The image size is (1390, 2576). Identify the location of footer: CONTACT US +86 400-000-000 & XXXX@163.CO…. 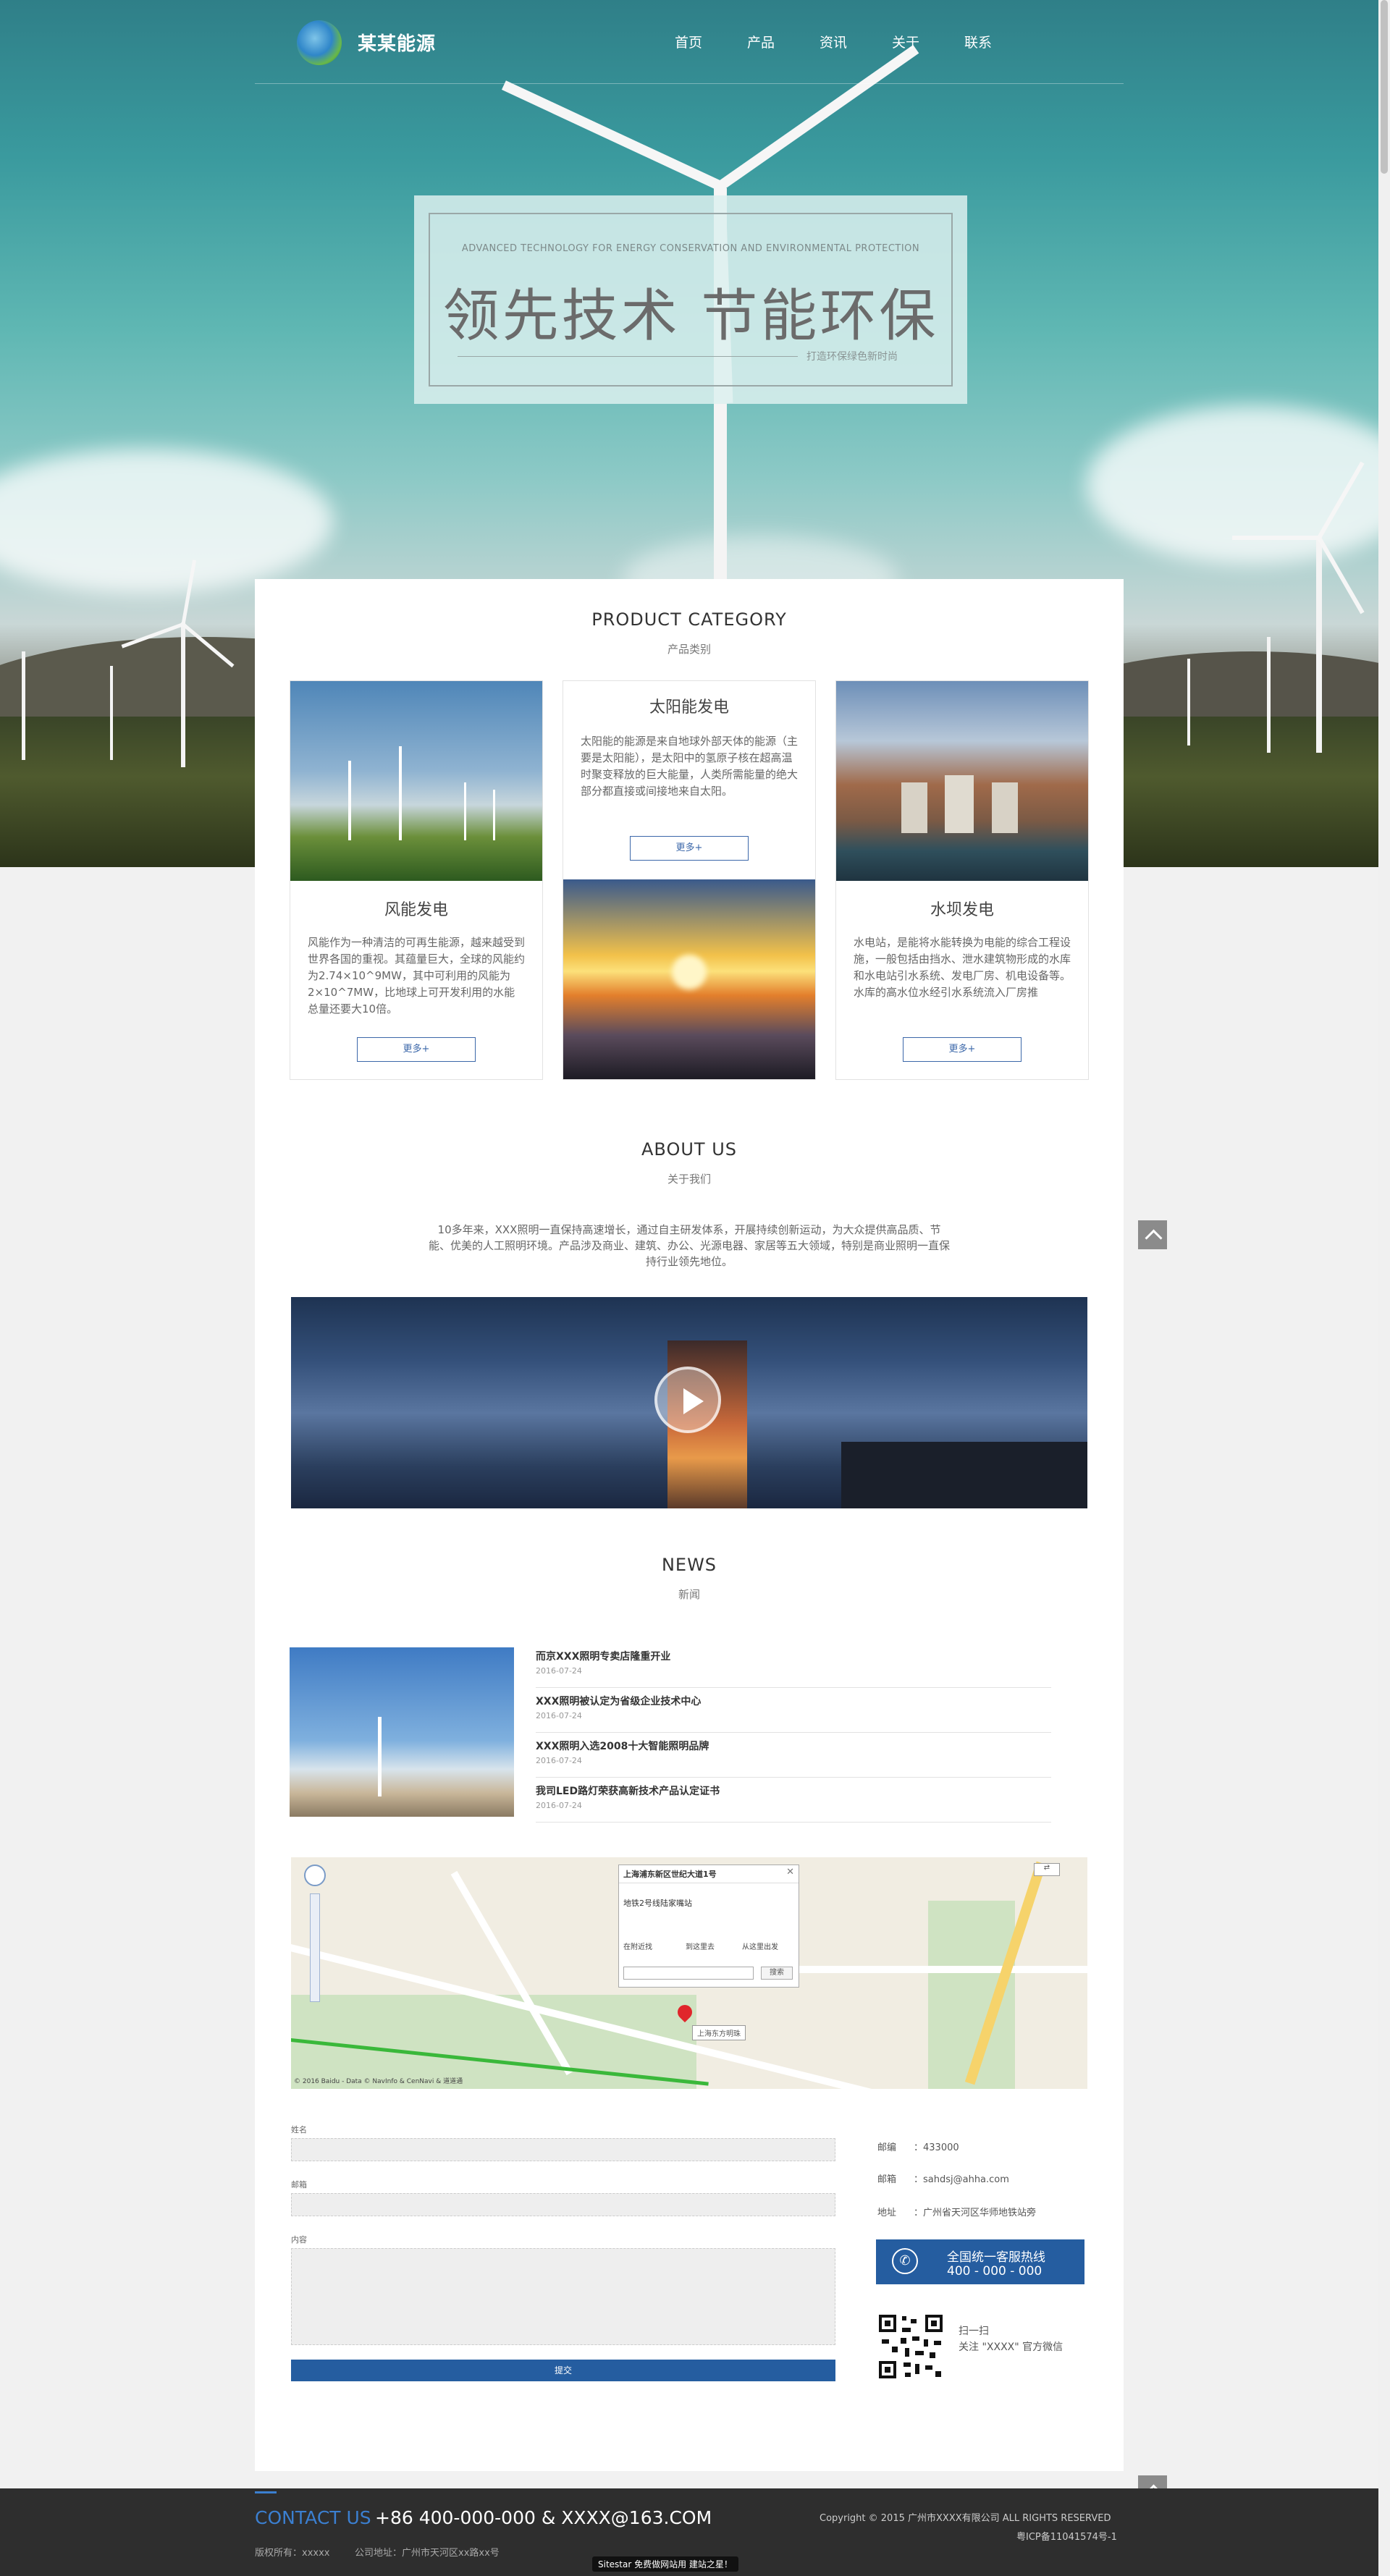
(695, 2532).